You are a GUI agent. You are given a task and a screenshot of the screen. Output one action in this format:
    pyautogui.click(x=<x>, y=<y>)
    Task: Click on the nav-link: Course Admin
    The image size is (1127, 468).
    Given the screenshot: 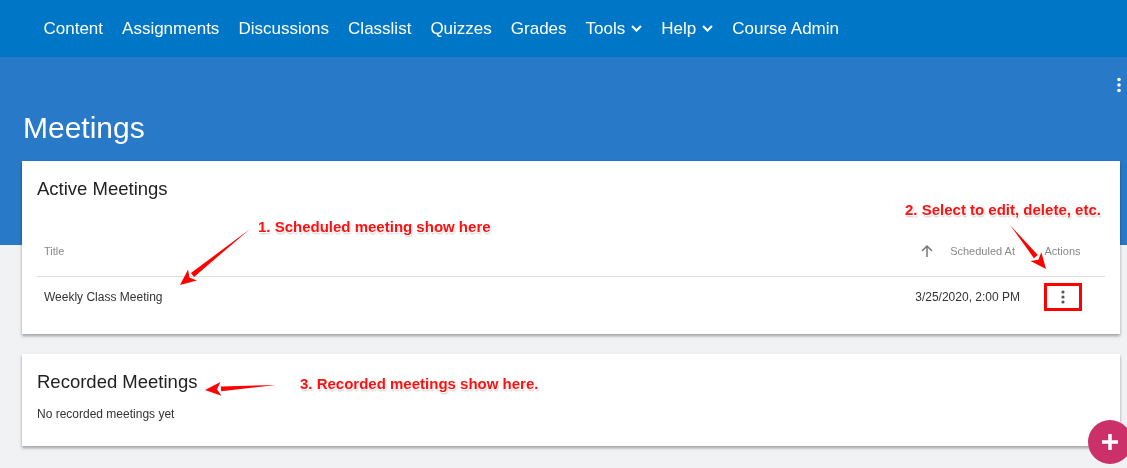 What is the action you would take?
    pyautogui.click(x=785, y=28)
    